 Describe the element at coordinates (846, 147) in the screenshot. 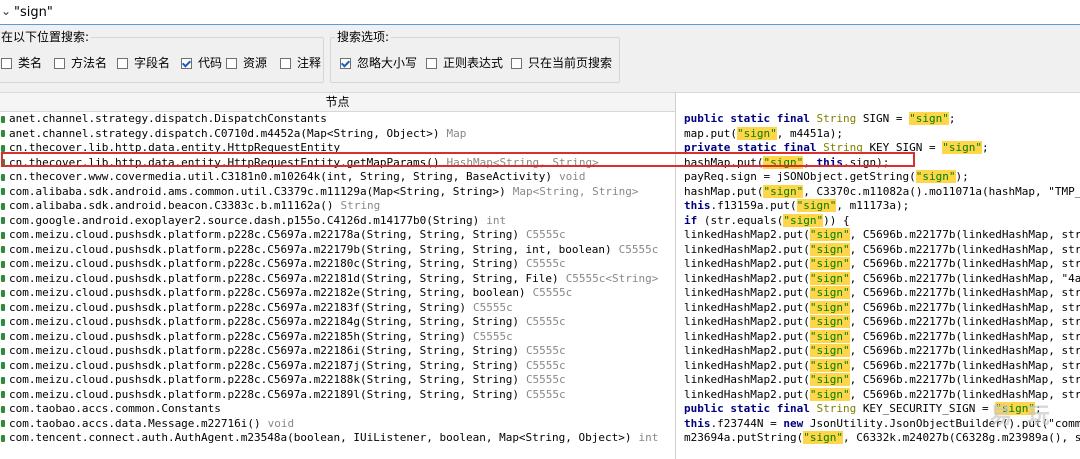

I see `code-token: String` at that location.